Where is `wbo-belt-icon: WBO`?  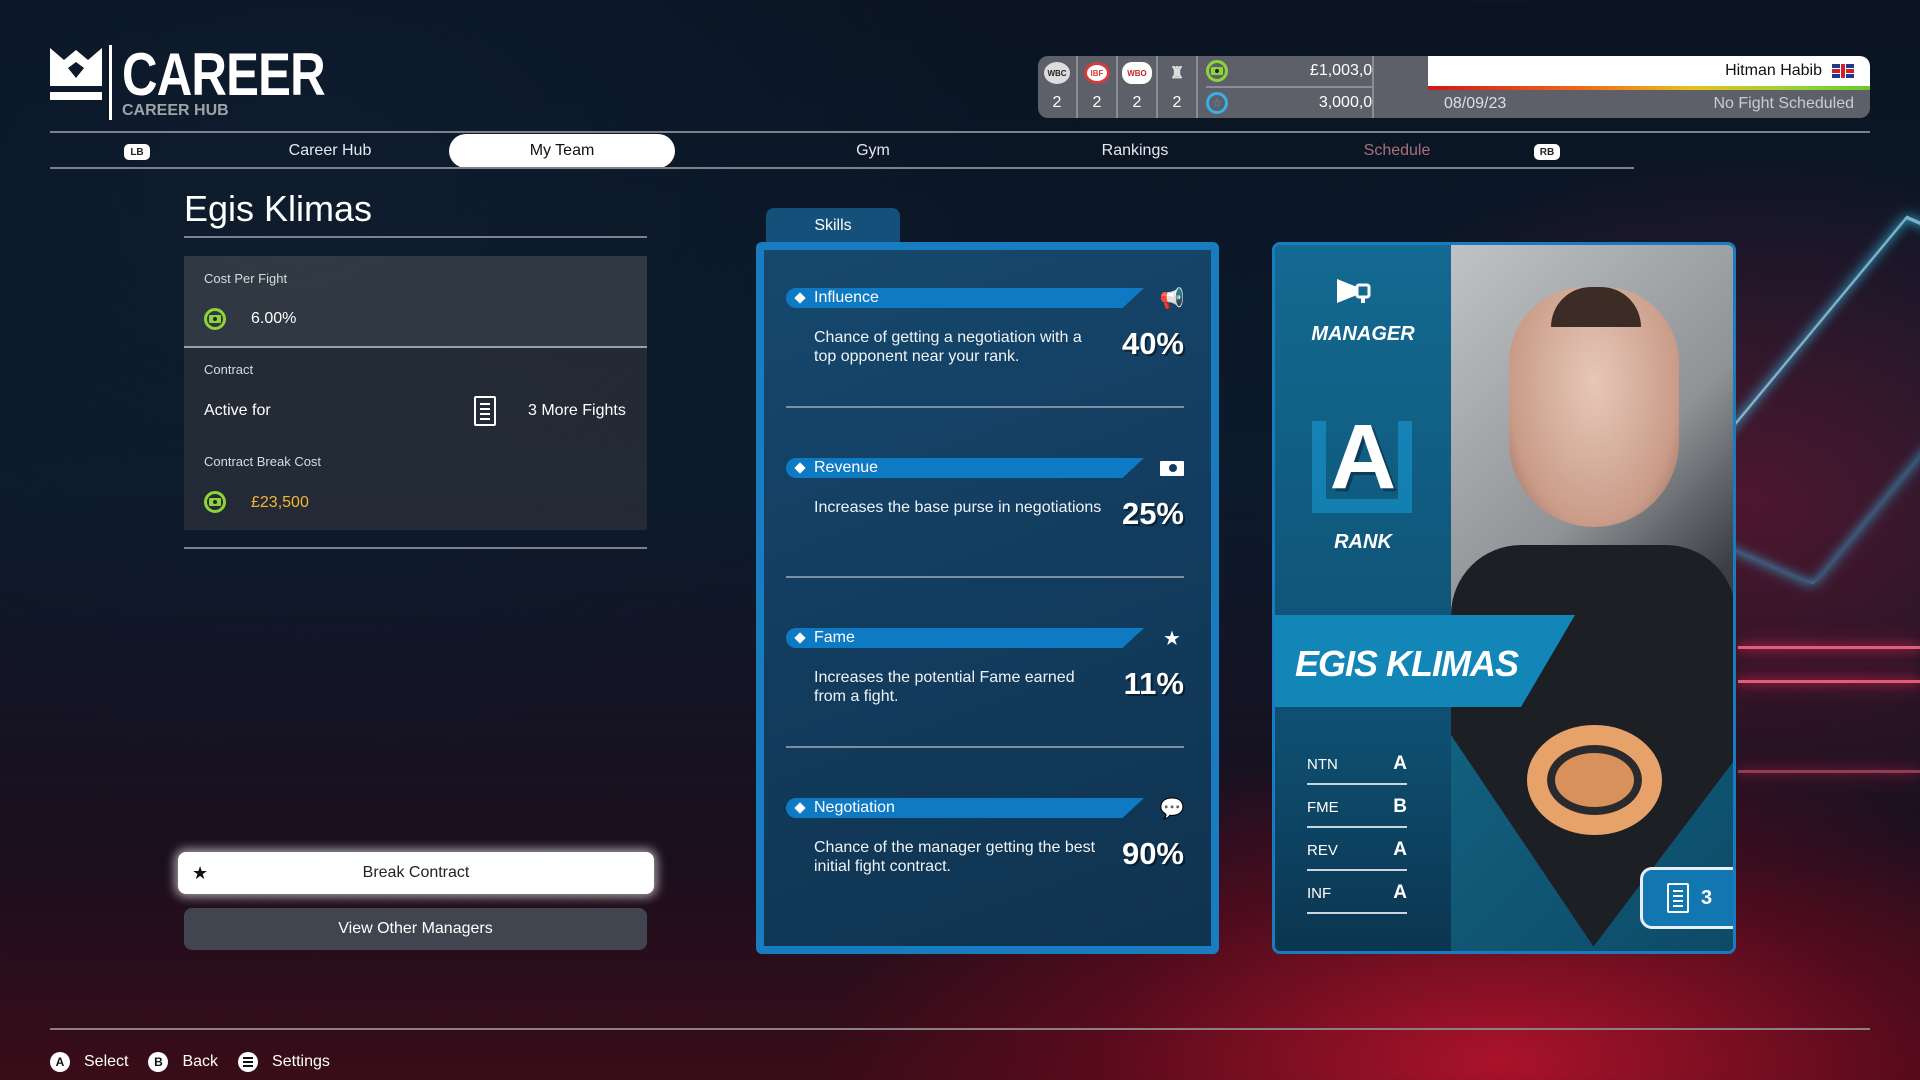 wbo-belt-icon: WBO is located at coordinates (1137, 73).